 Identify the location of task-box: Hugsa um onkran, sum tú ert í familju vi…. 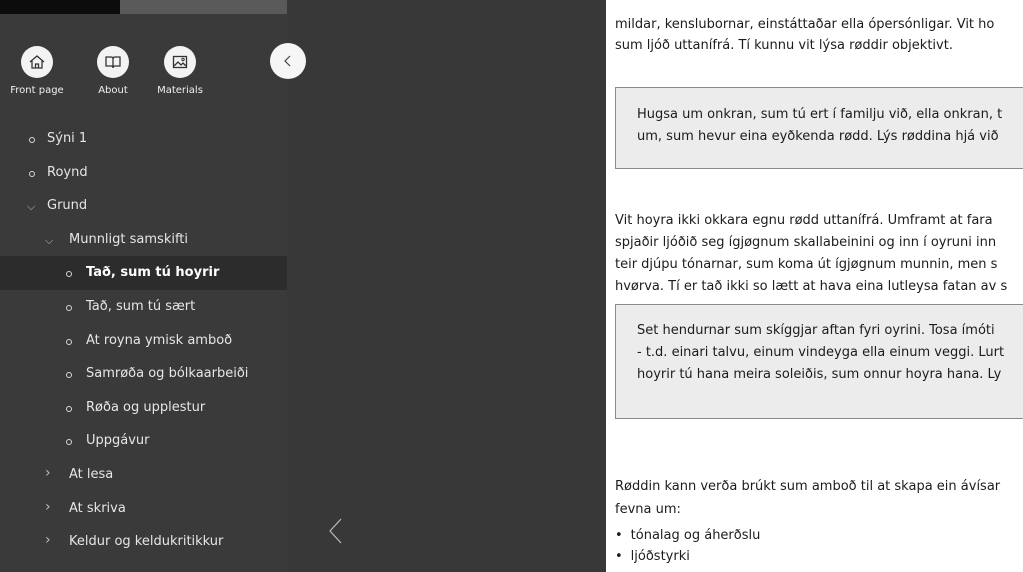
(819, 128).